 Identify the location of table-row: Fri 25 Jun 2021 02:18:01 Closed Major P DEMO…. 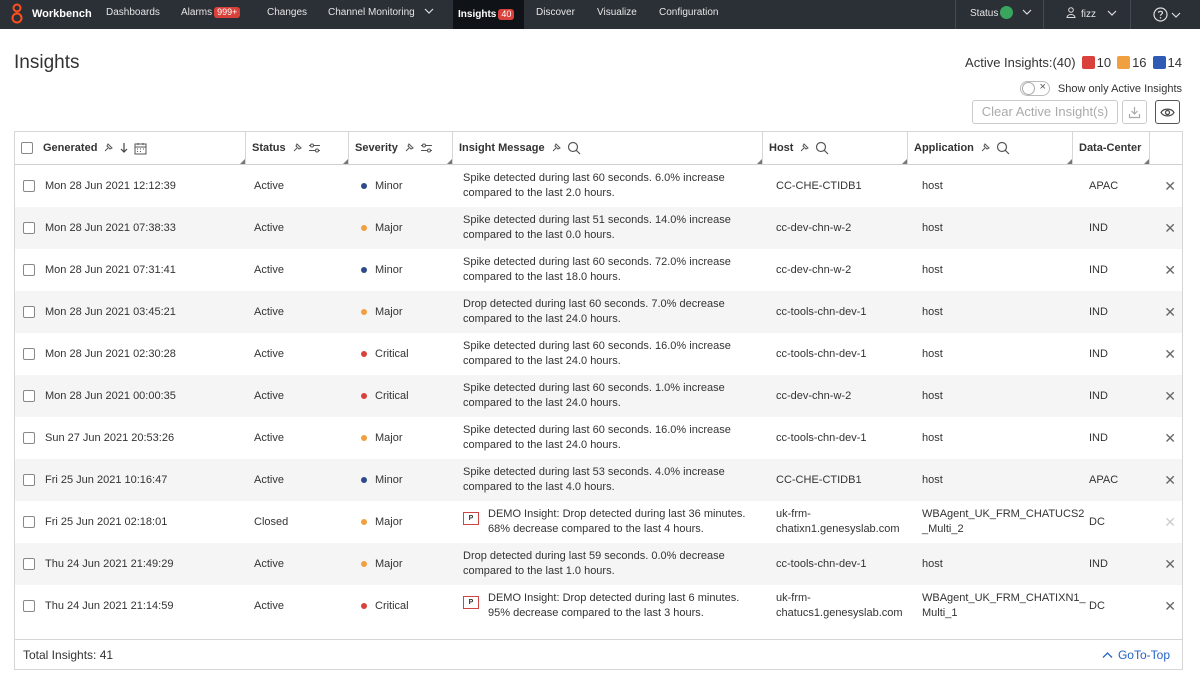
(598, 522).